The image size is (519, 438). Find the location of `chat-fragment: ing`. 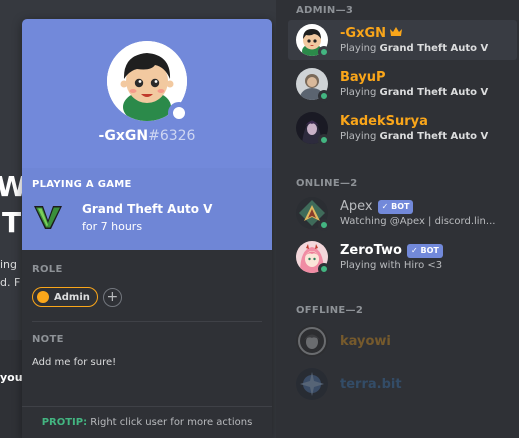

chat-fragment: ing is located at coordinates (9, 264).